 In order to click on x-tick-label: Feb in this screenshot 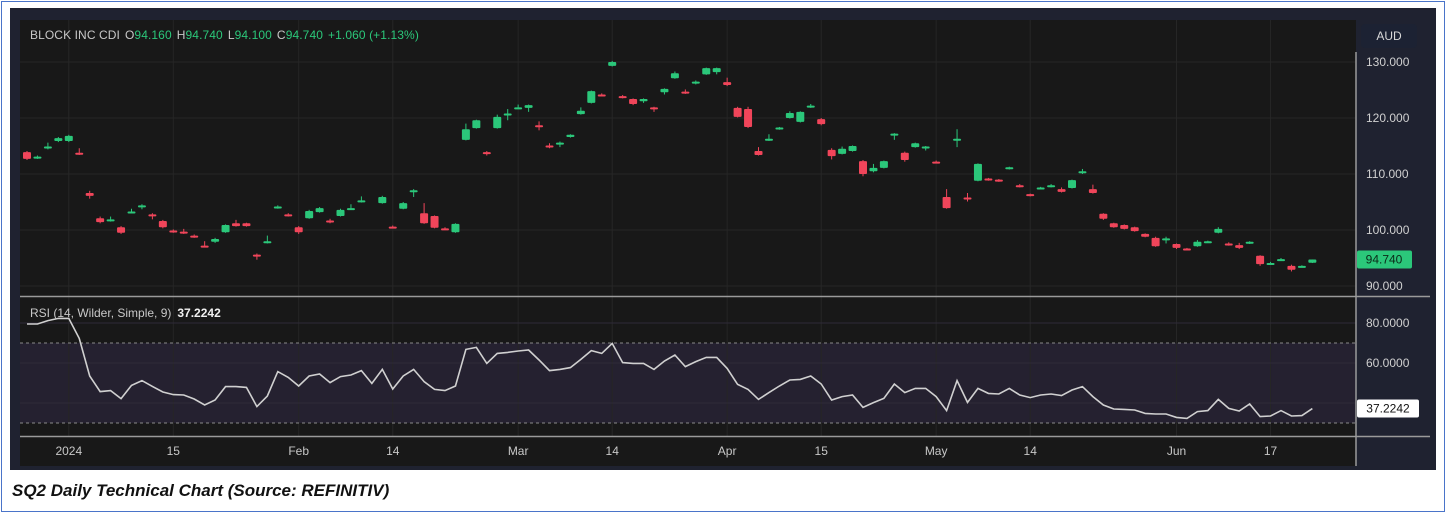, I will do `click(298, 451)`.